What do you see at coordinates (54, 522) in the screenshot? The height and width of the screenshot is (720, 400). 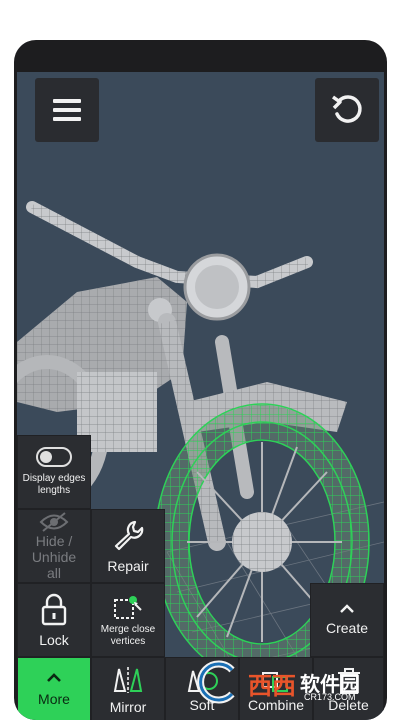 I see `eye-slash-icon` at bounding box center [54, 522].